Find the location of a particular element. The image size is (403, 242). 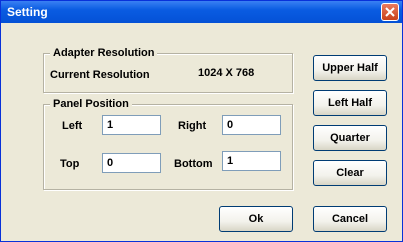

current-resolution-label: Current Resolution is located at coordinates (100, 75).